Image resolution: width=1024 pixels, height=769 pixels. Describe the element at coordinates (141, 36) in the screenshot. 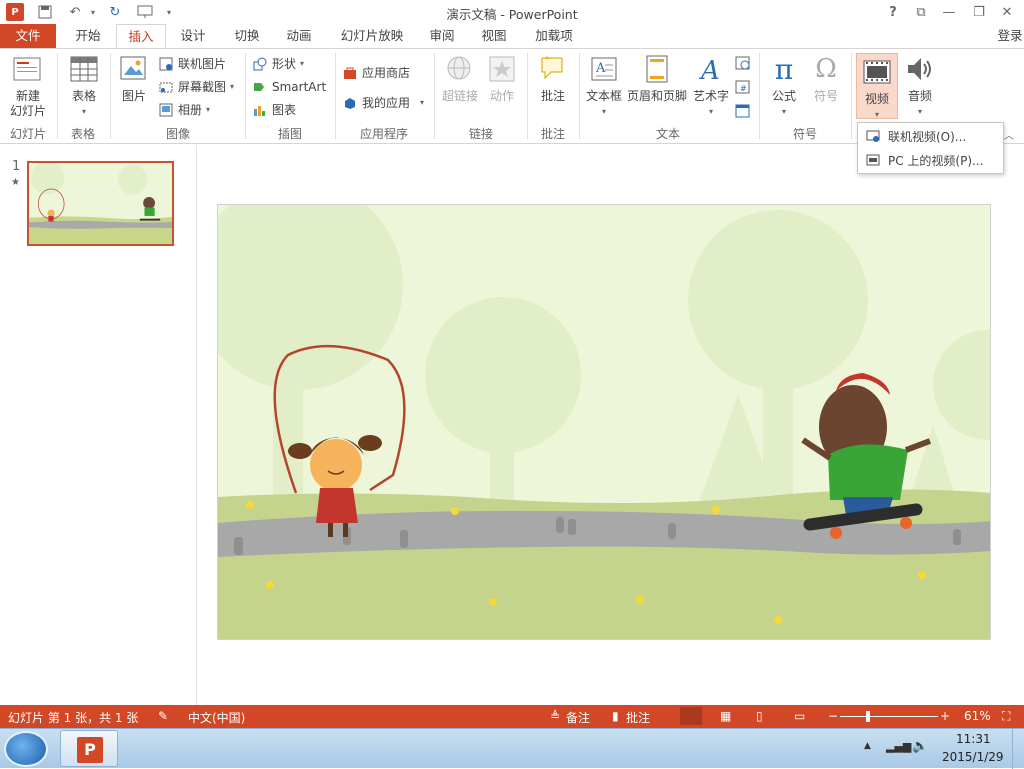

I see `tab-insert: 插入` at that location.